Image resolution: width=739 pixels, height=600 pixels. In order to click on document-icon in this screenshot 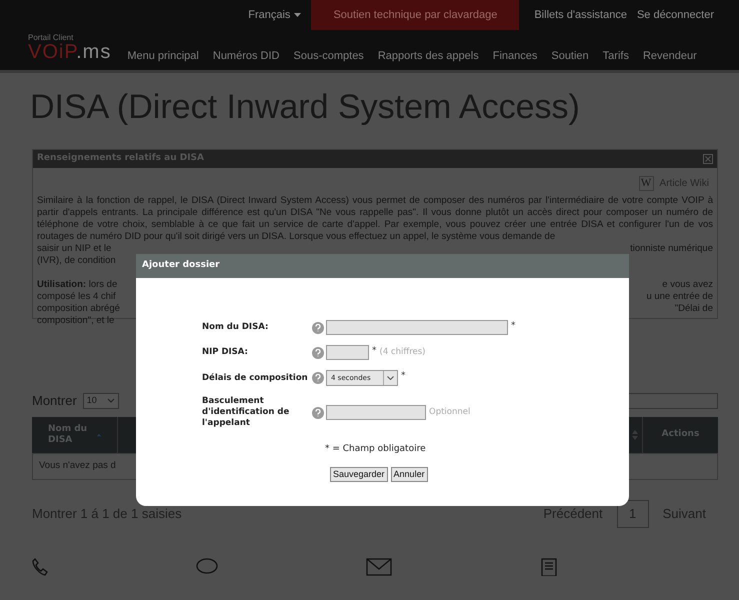, I will do `click(549, 567)`.